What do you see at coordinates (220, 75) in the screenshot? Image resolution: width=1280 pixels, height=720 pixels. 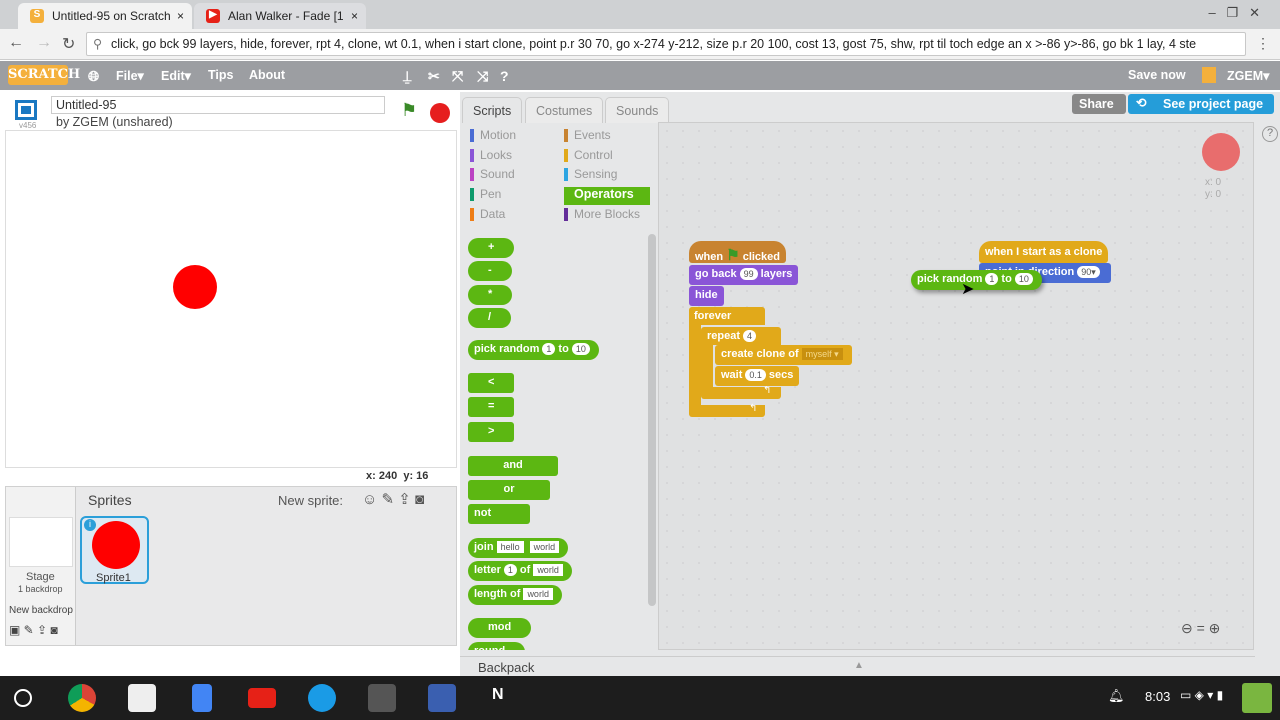 I see `menu-tips: Tips` at bounding box center [220, 75].